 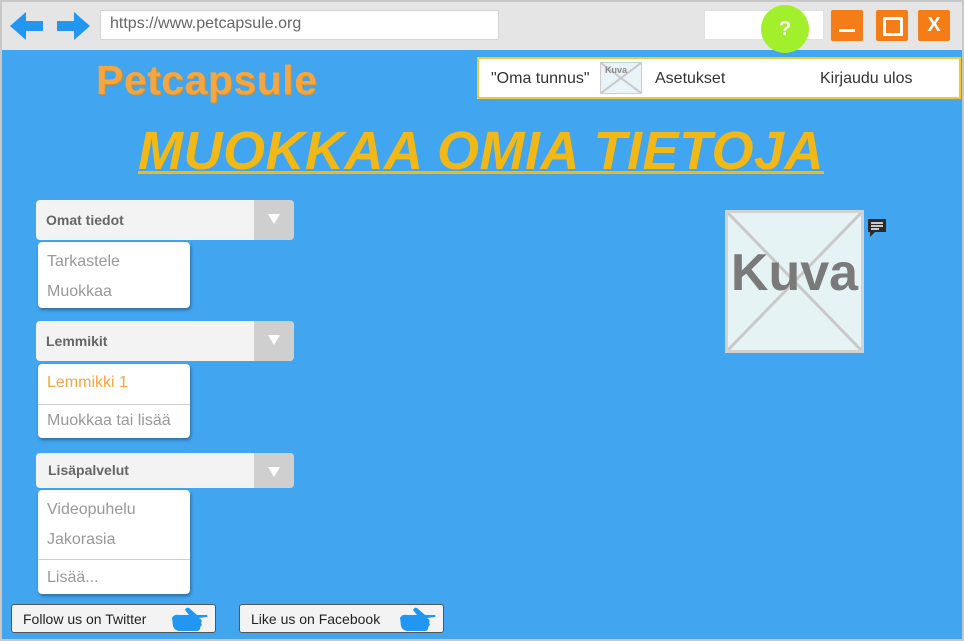 What do you see at coordinates (540, 79) in the screenshot?
I see `username-label: "Oma tunnus"` at bounding box center [540, 79].